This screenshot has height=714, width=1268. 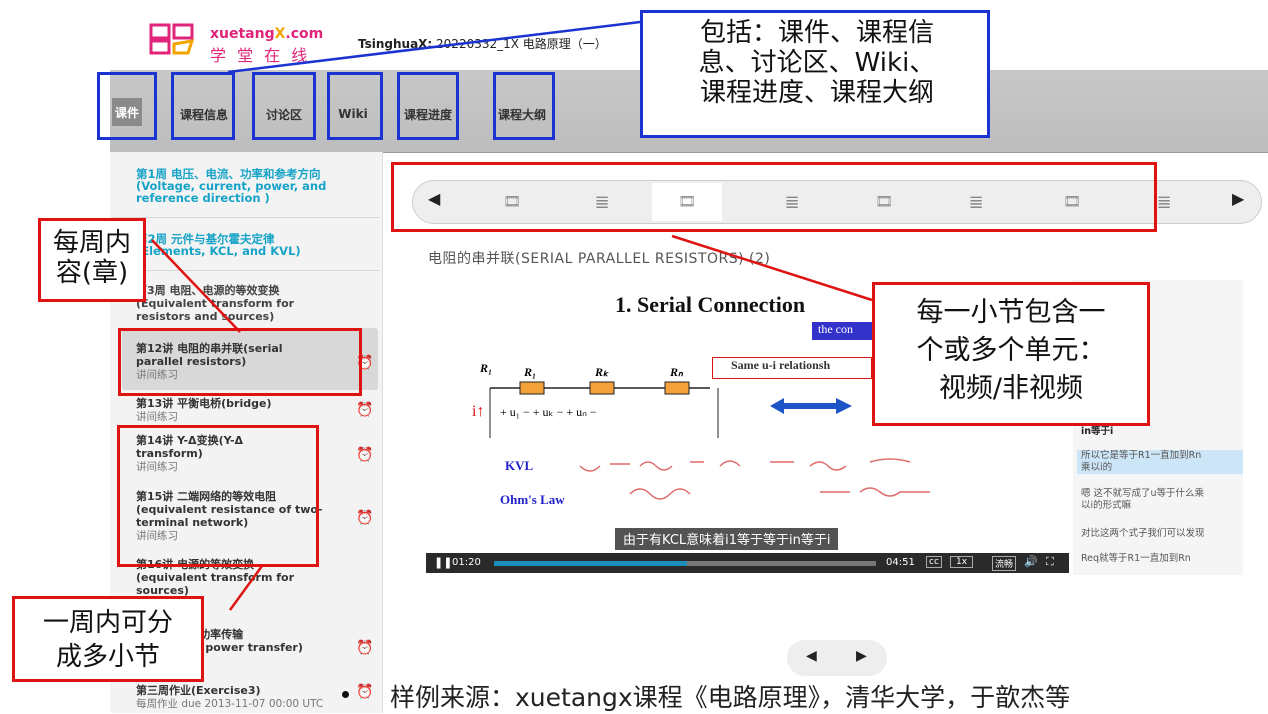 I want to click on transcript-line: 对比这两个式子我们可以发现, so click(x=1161, y=534).